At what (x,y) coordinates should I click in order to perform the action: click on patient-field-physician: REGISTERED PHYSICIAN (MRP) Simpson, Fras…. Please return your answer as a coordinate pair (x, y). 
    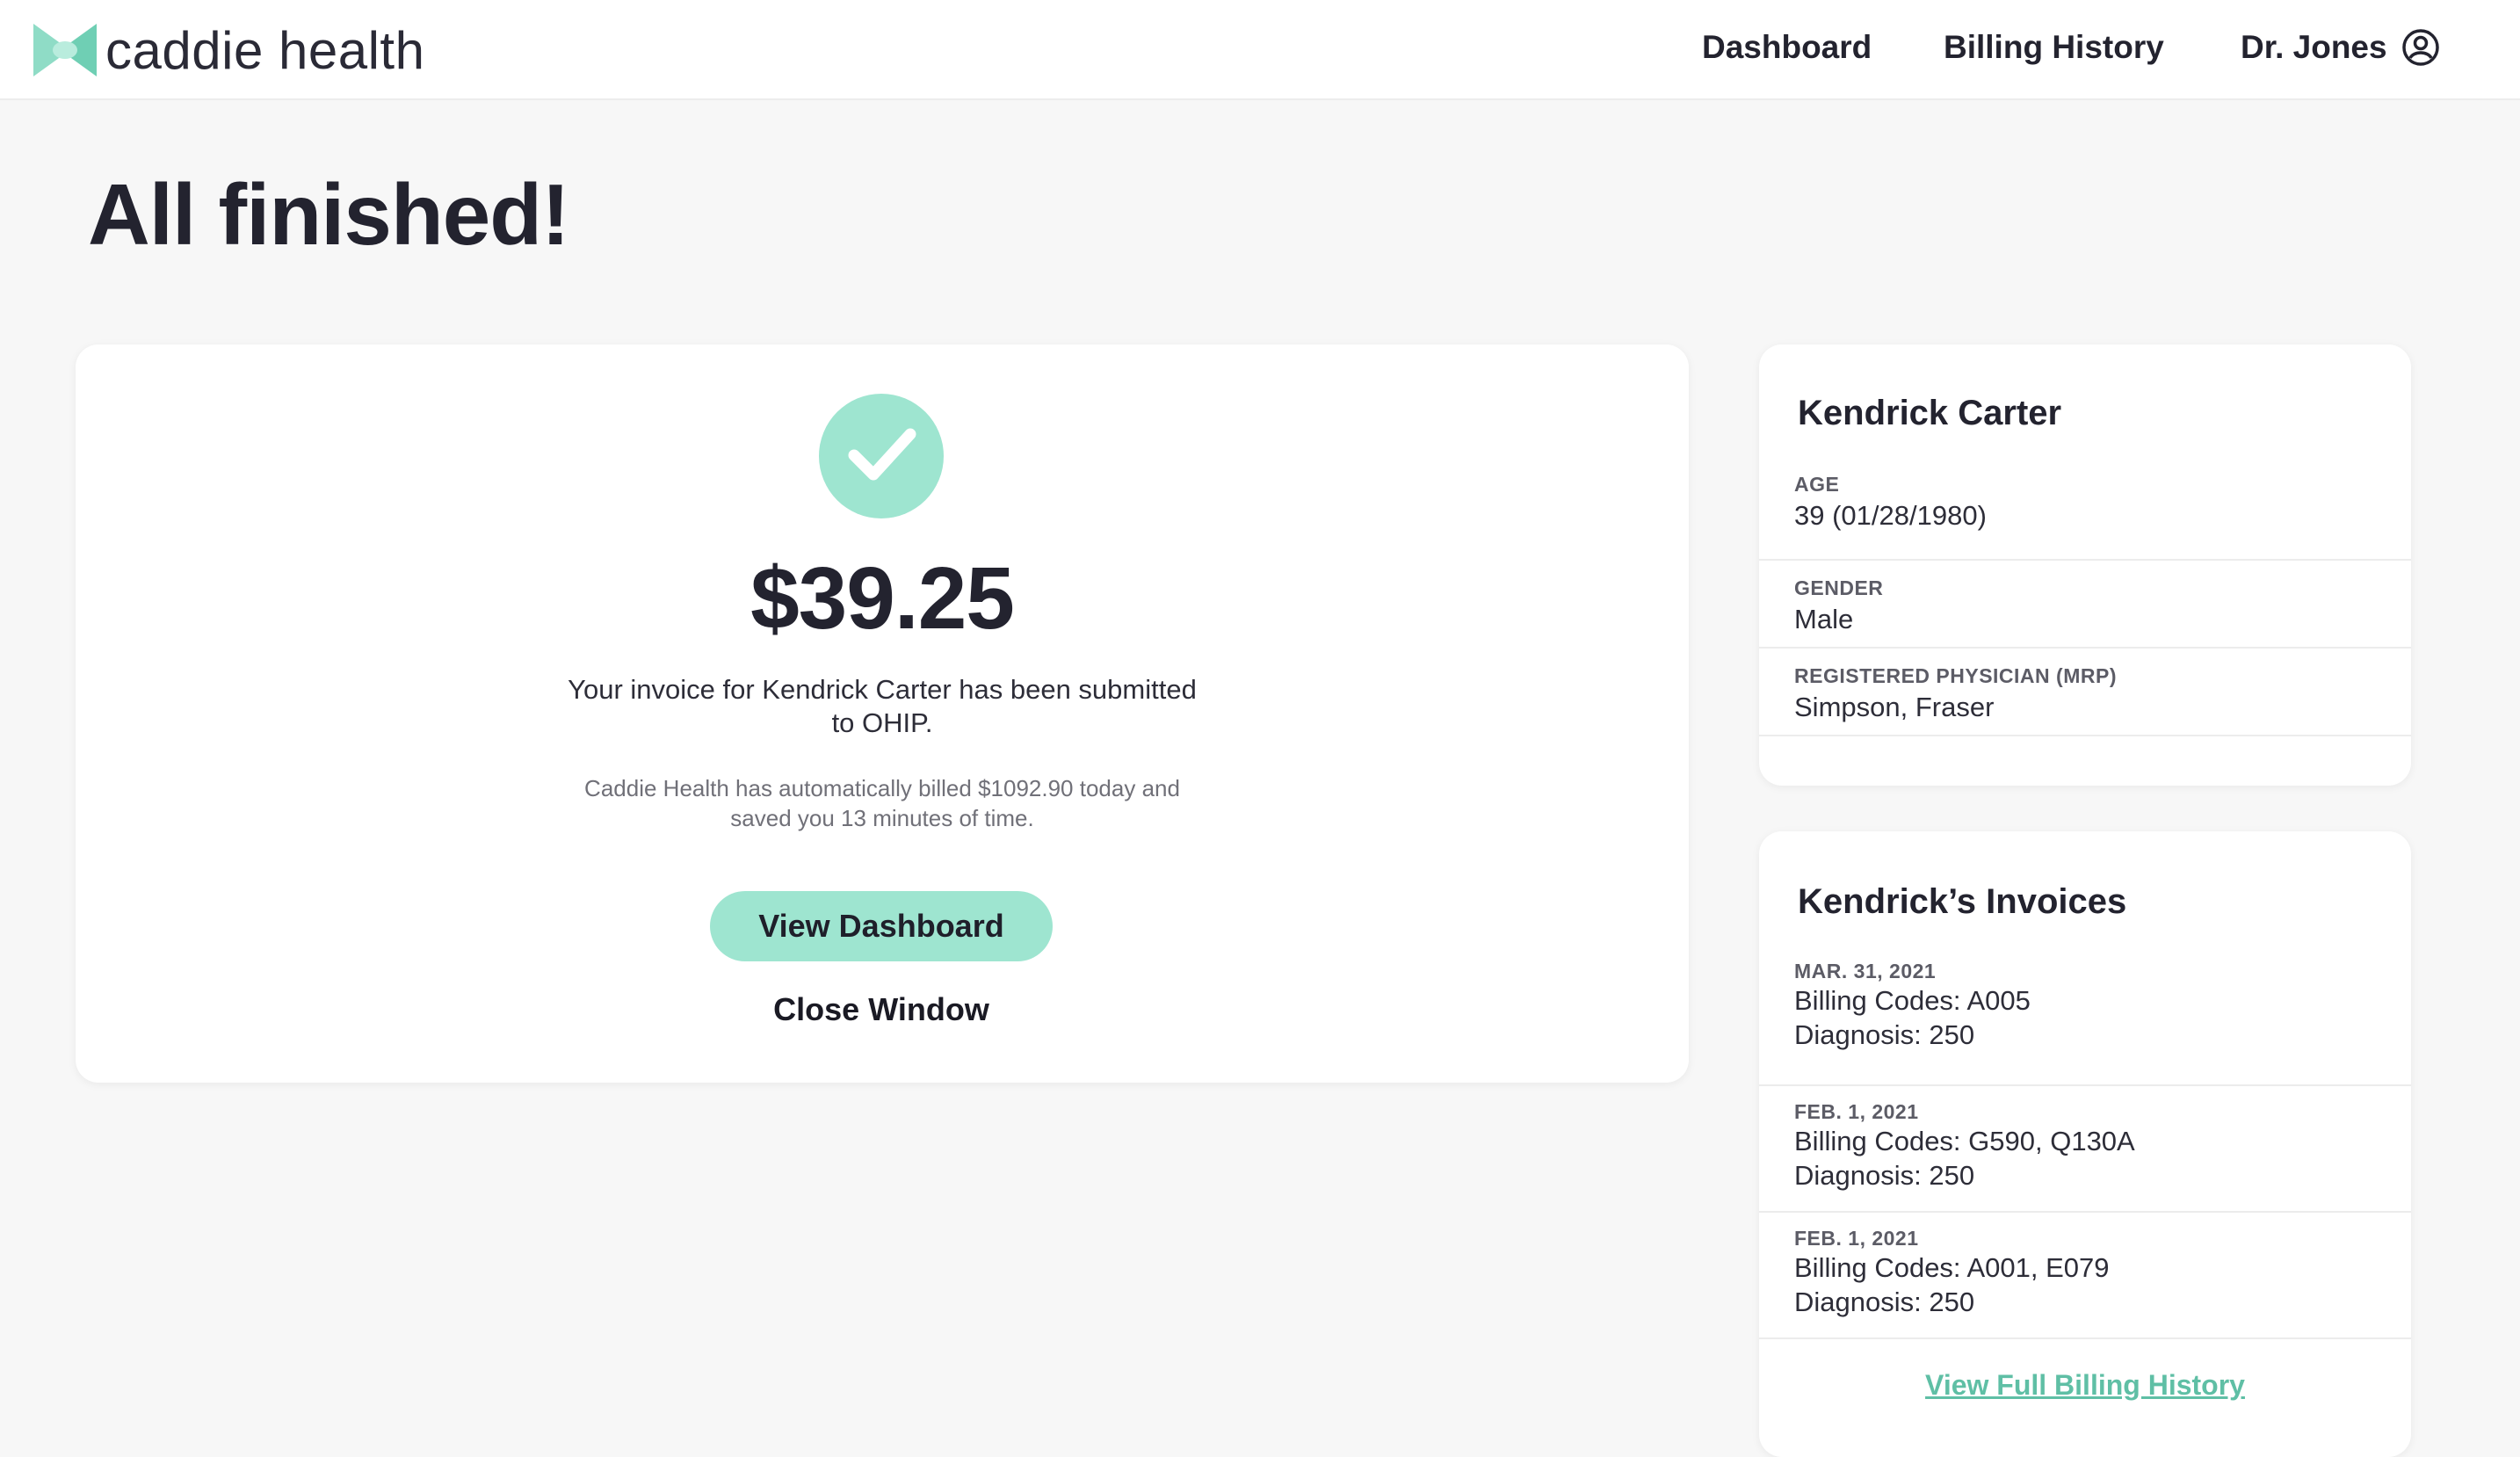
    Looking at the image, I should click on (2085, 692).